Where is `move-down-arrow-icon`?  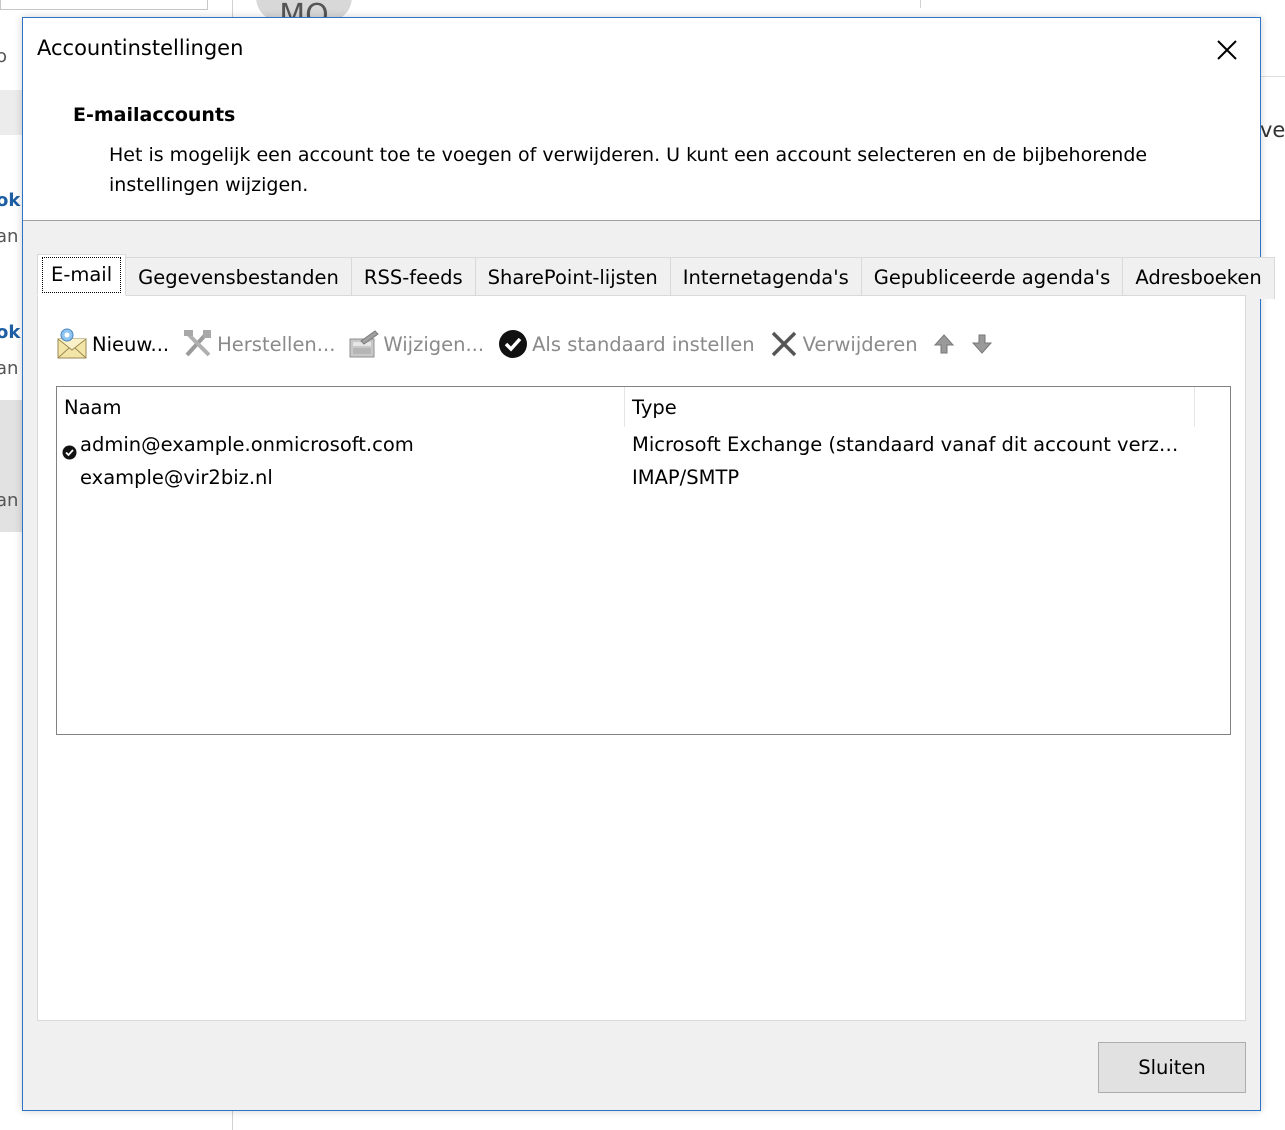 move-down-arrow-icon is located at coordinates (982, 344).